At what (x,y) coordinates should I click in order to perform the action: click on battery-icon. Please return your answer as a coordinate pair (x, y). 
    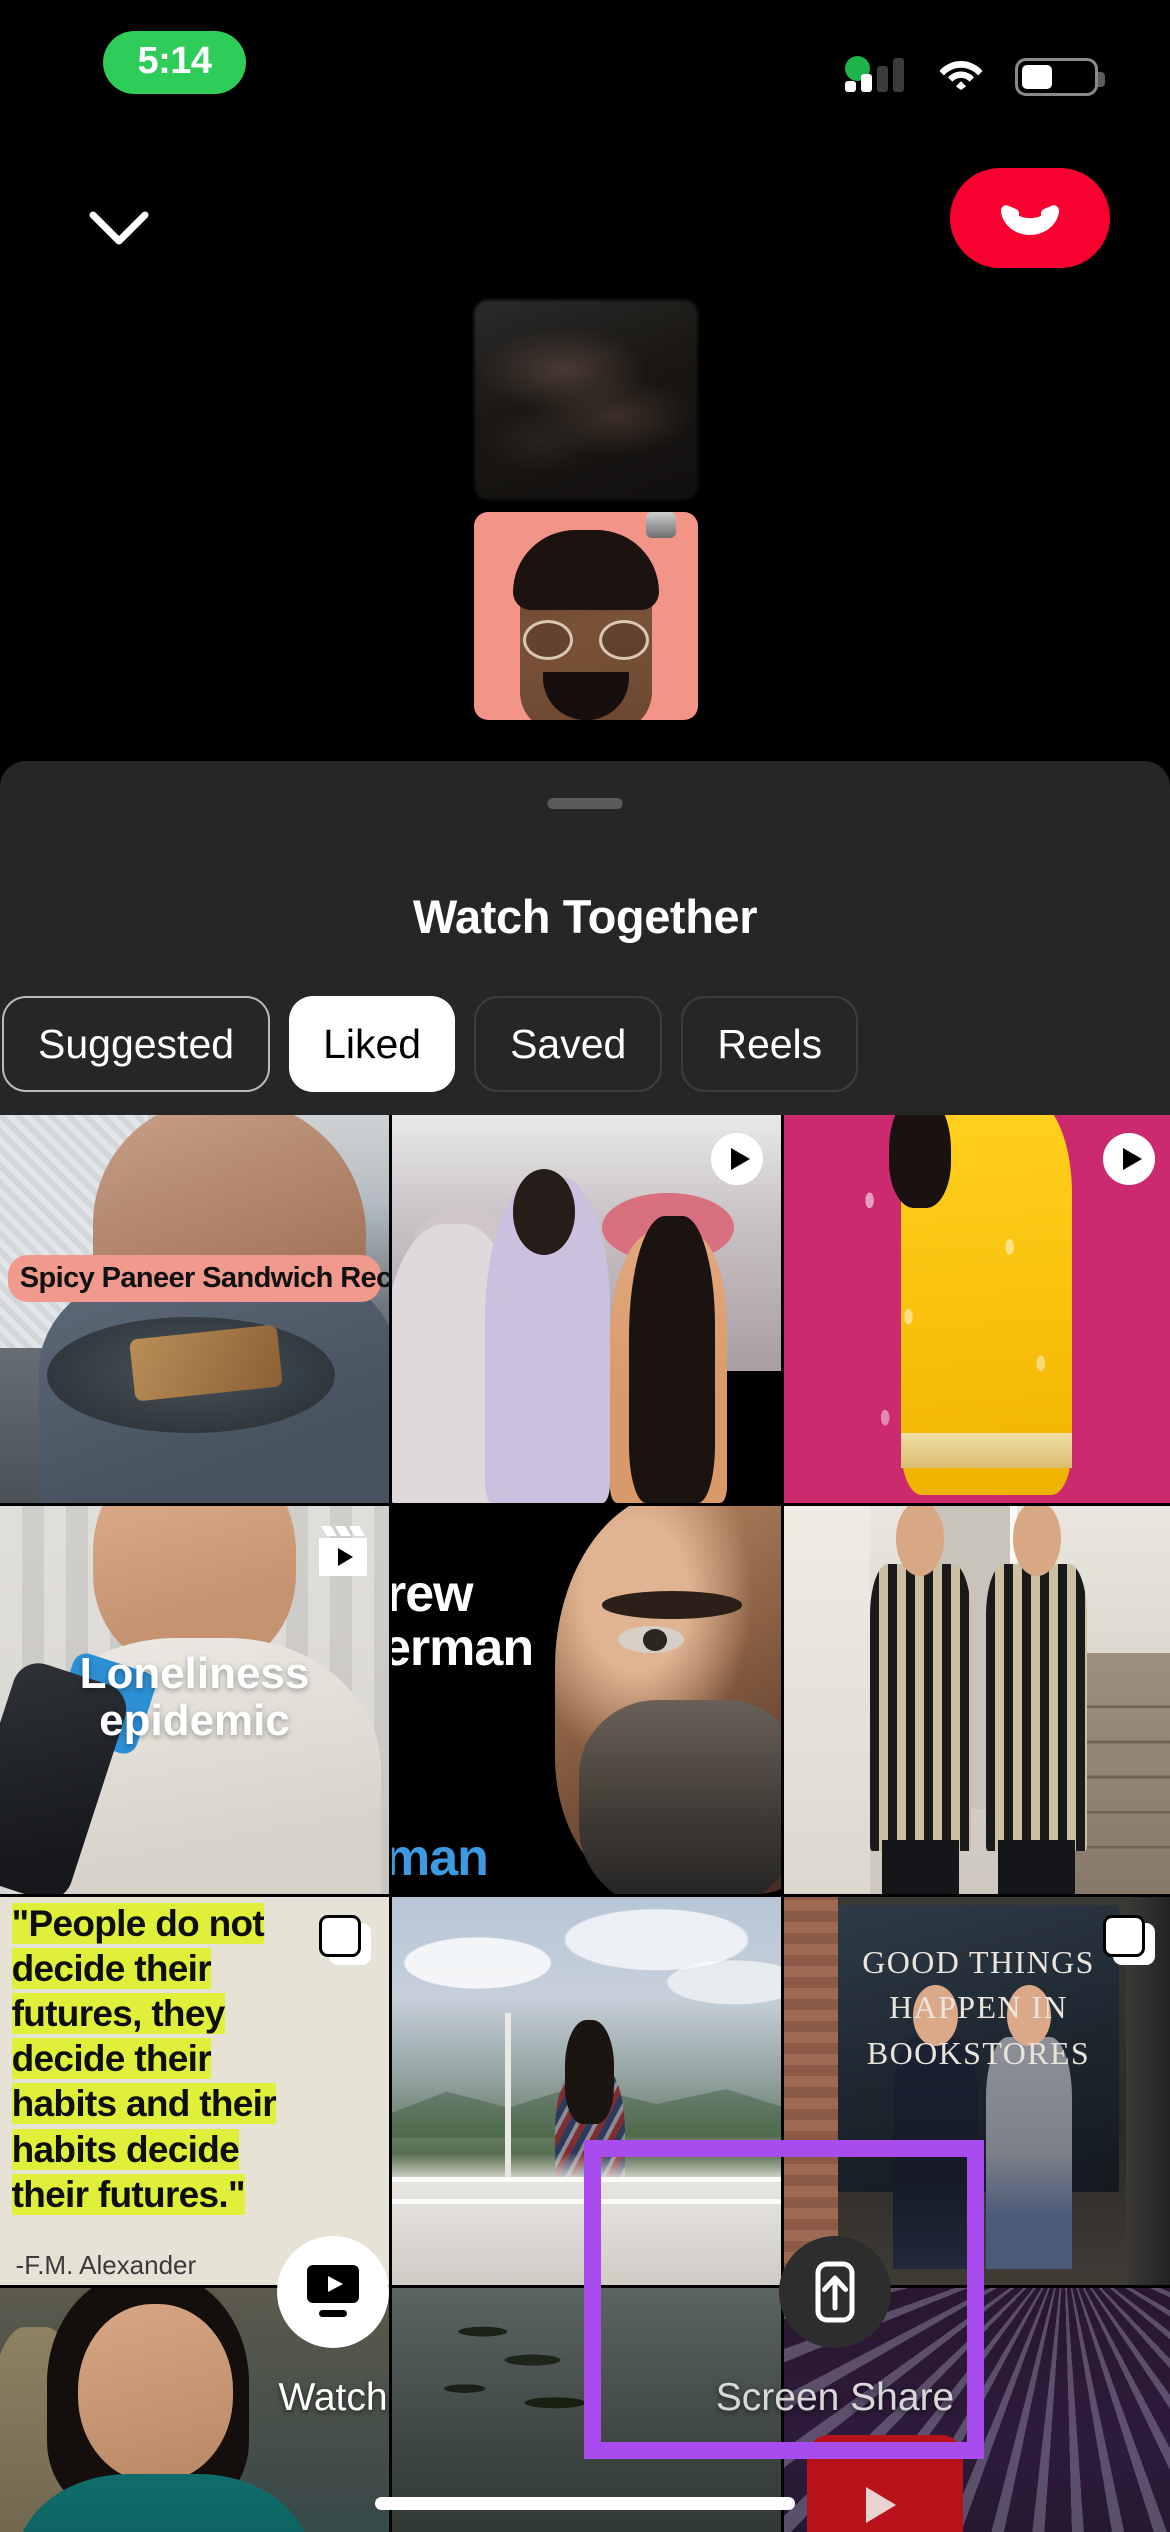
    Looking at the image, I should click on (1060, 77).